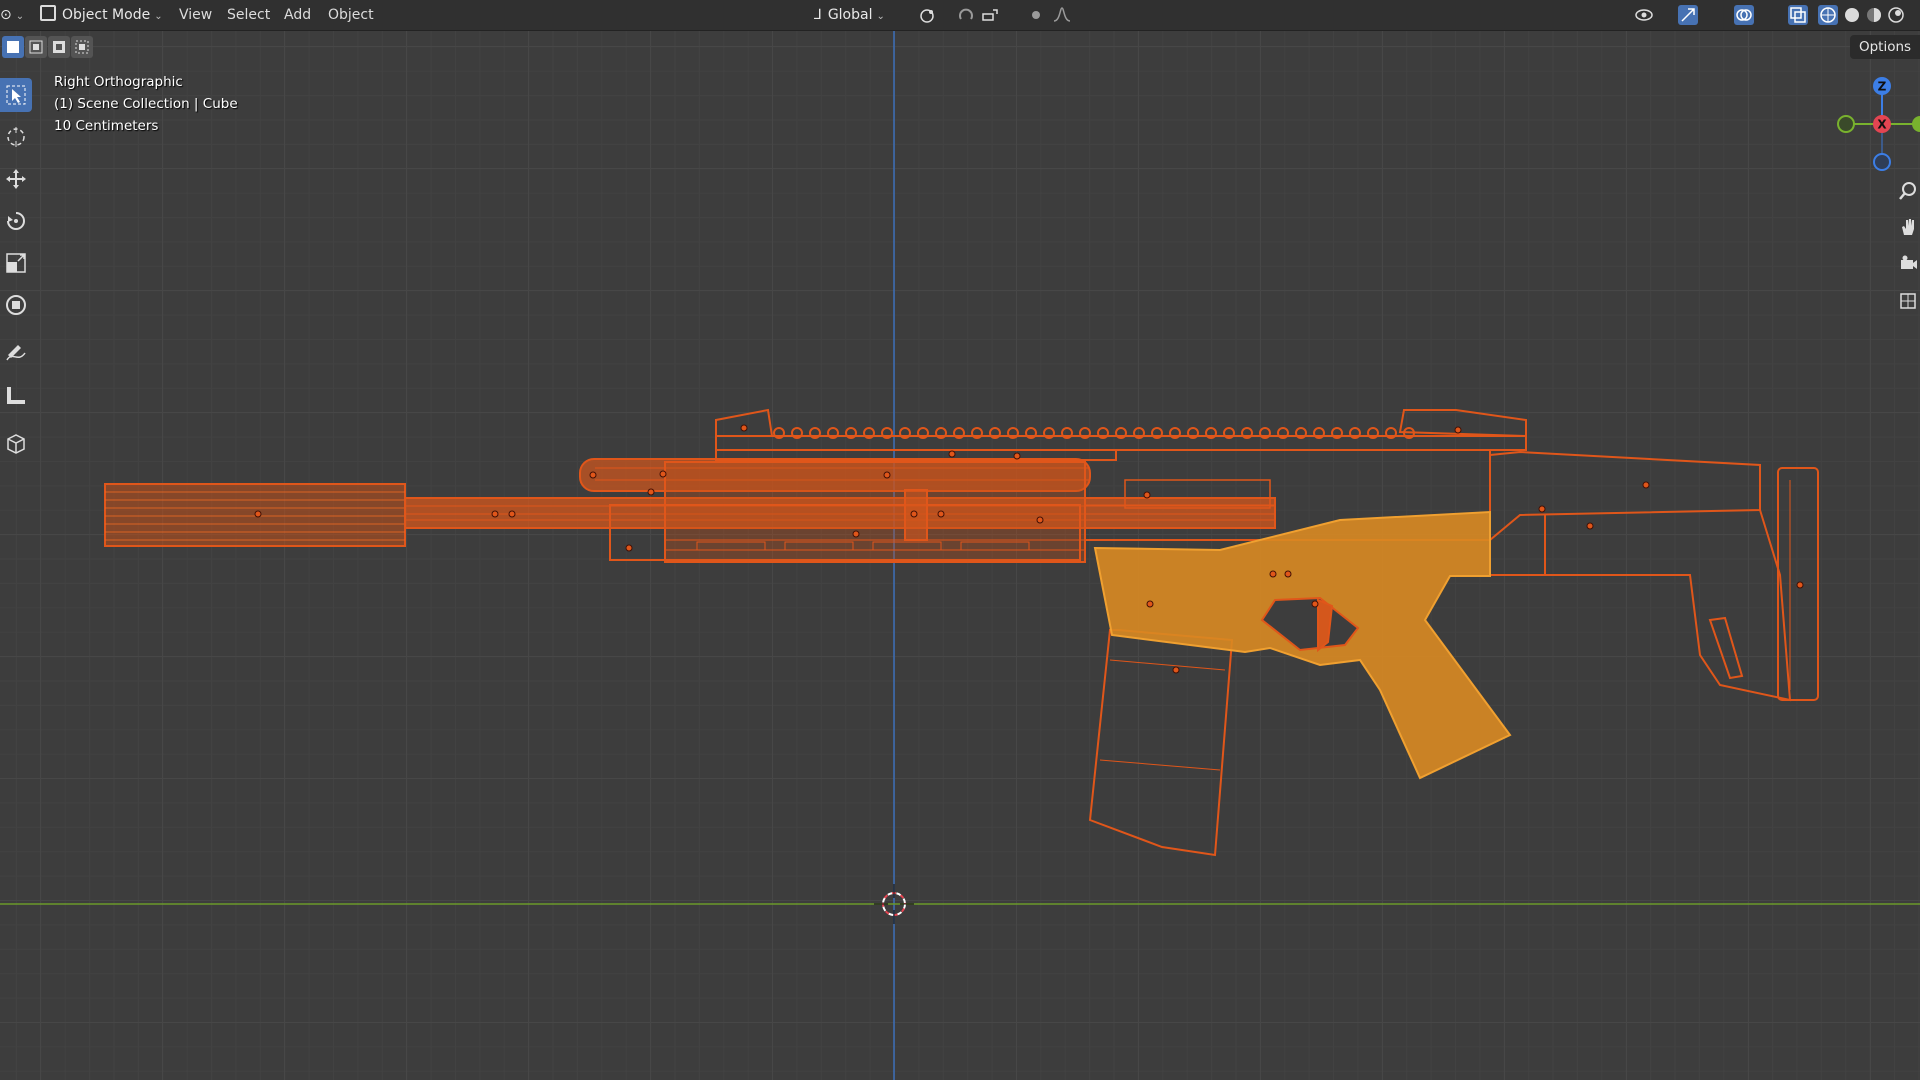 Image resolution: width=1920 pixels, height=1080 pixels. What do you see at coordinates (1882, 125) in the screenshot?
I see `x-axis-label: X` at bounding box center [1882, 125].